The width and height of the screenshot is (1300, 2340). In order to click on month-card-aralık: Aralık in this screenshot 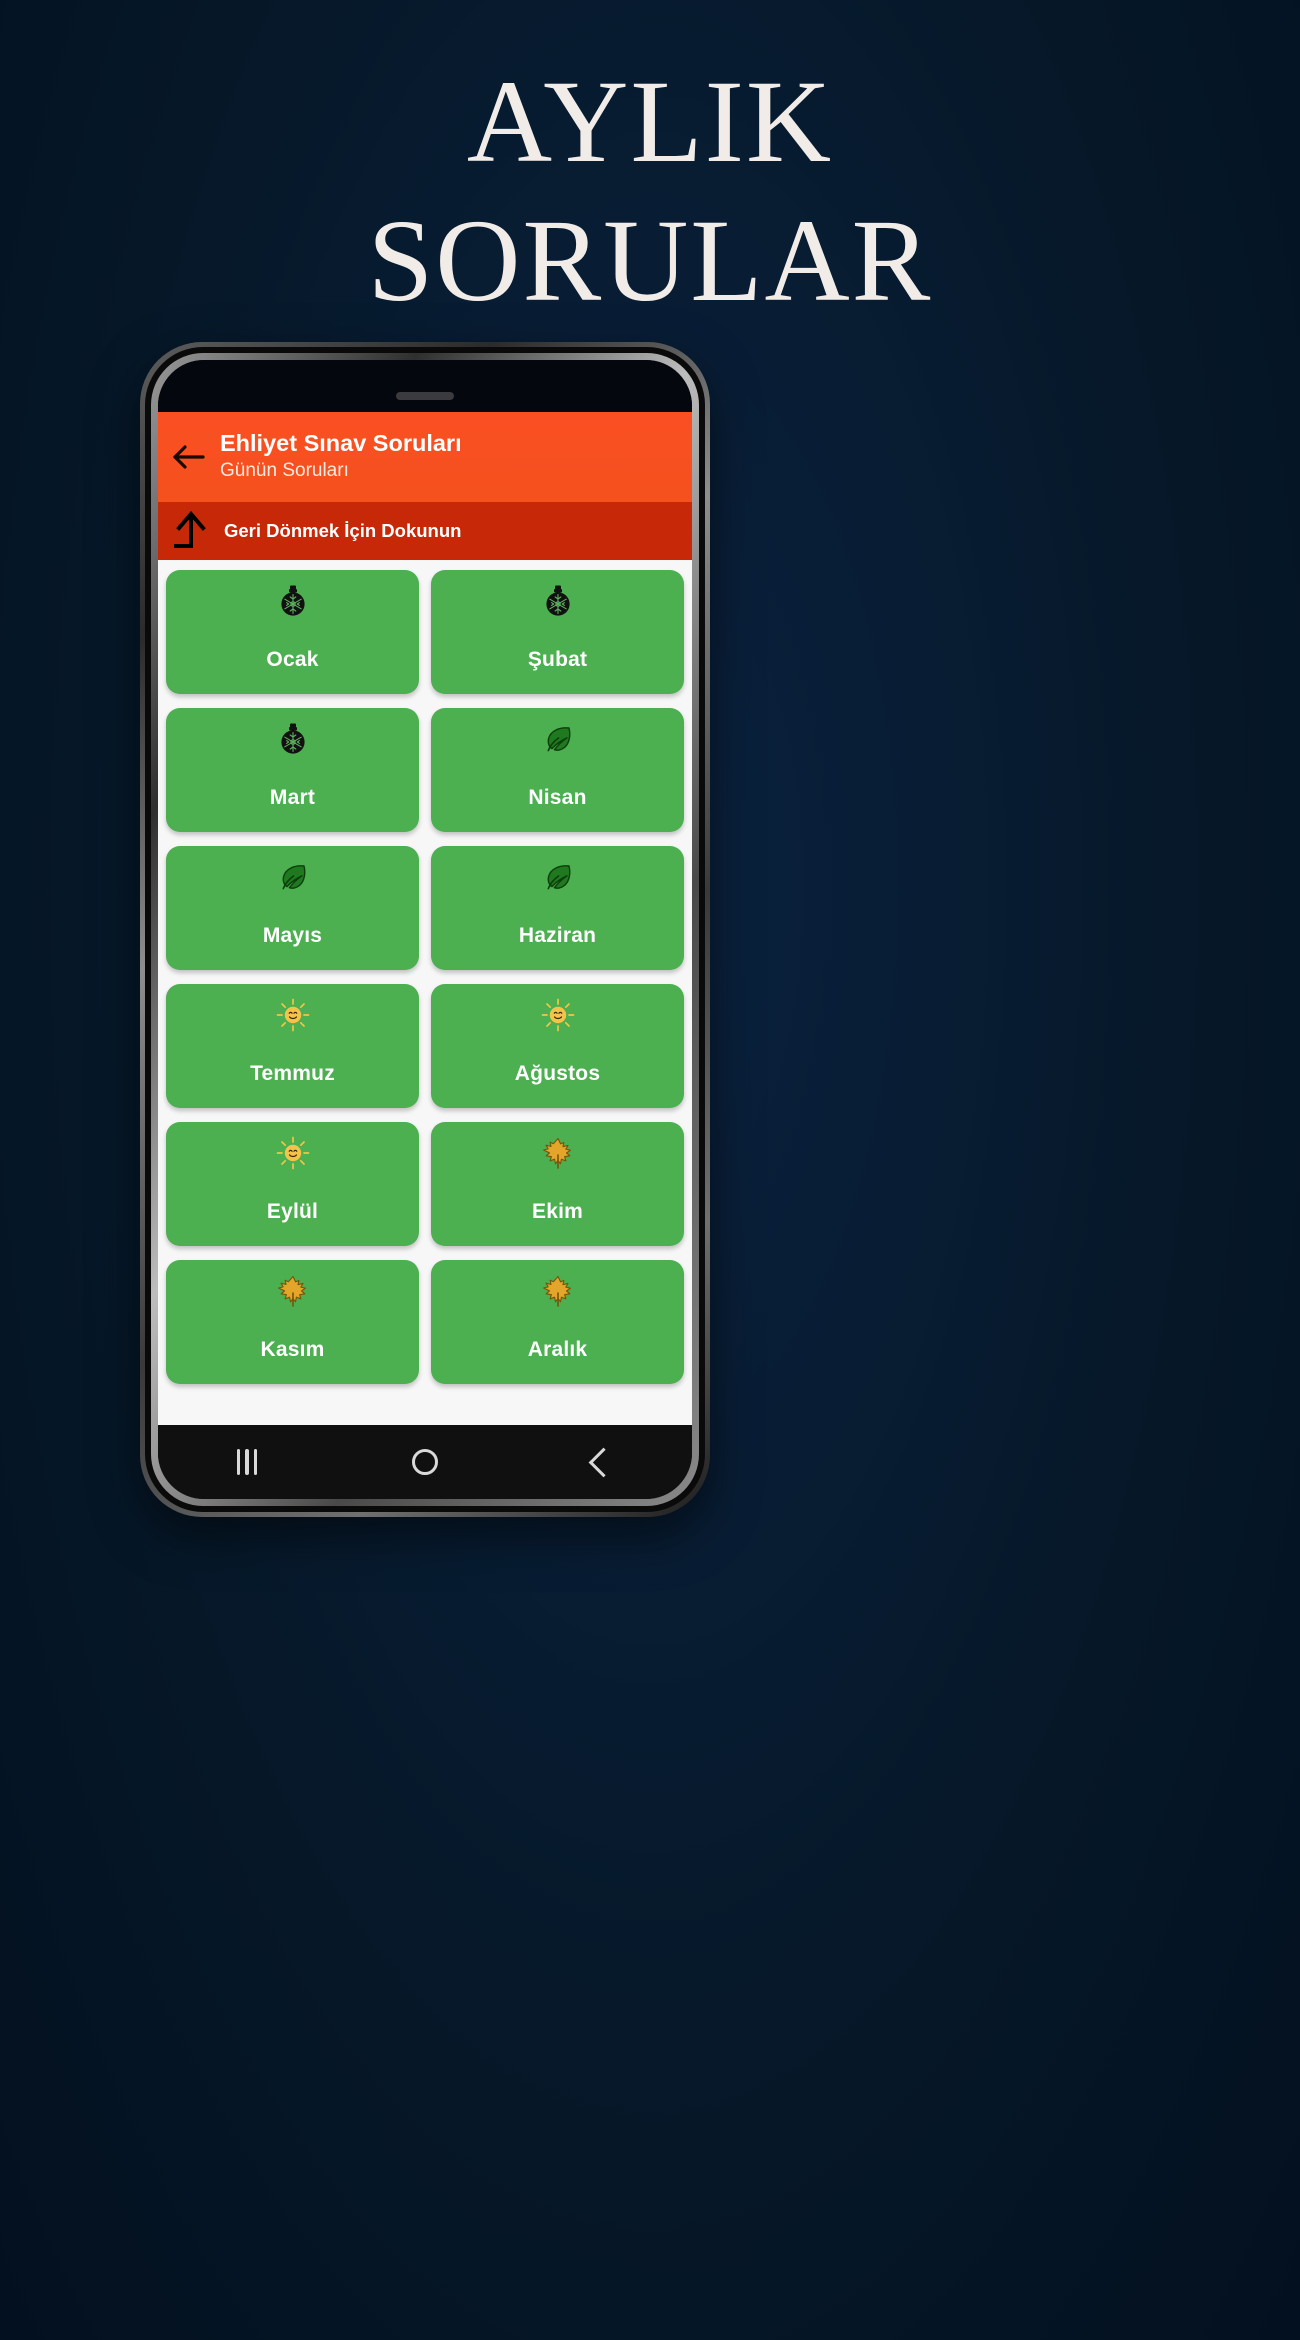, I will do `click(557, 1322)`.